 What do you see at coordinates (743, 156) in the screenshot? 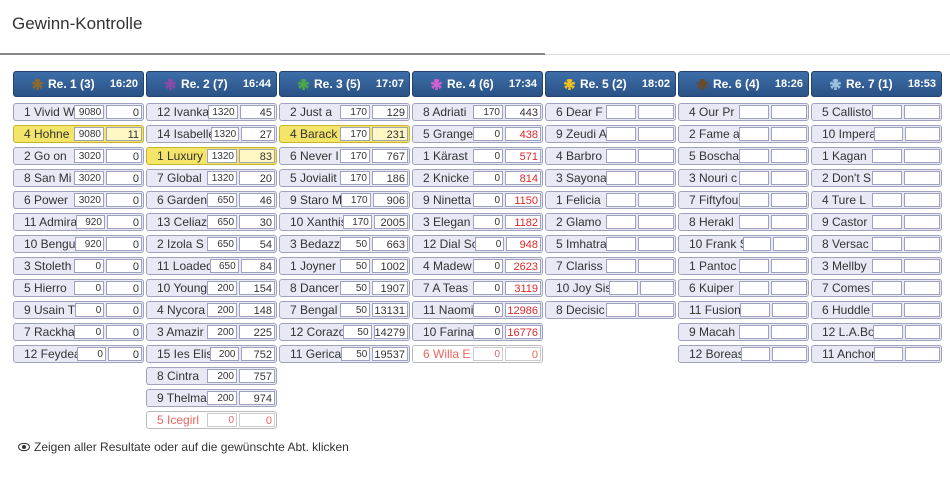
I see `runner-row: 5 Boscha` at bounding box center [743, 156].